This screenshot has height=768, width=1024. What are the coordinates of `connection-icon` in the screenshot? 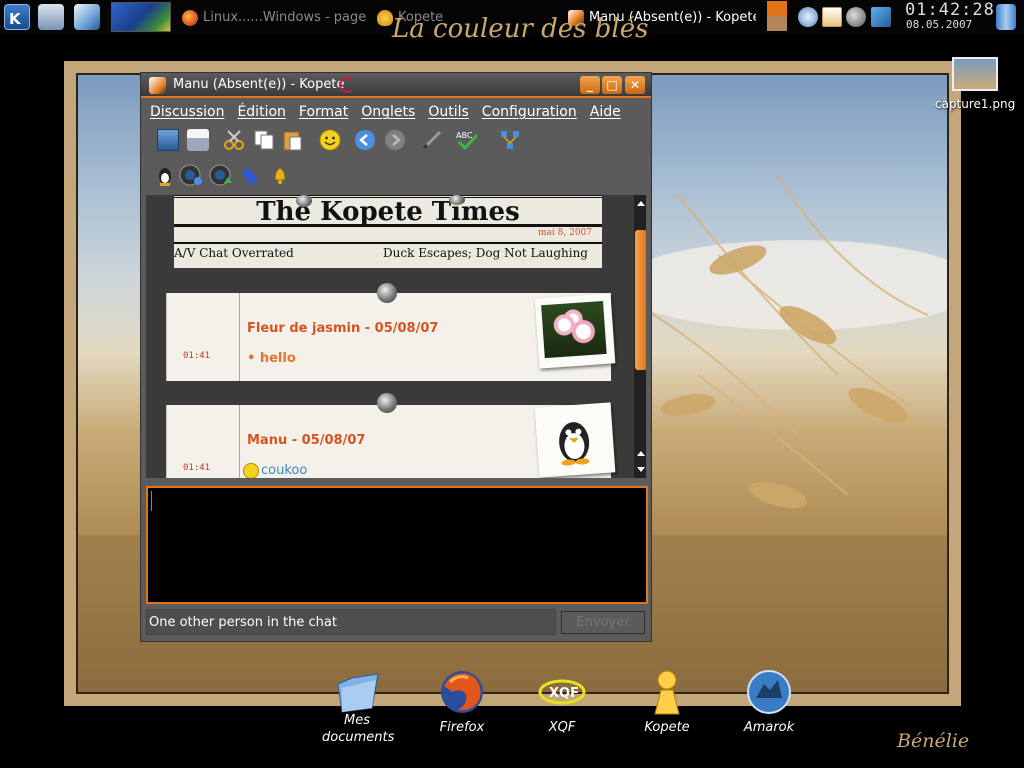 It's located at (881, 17).